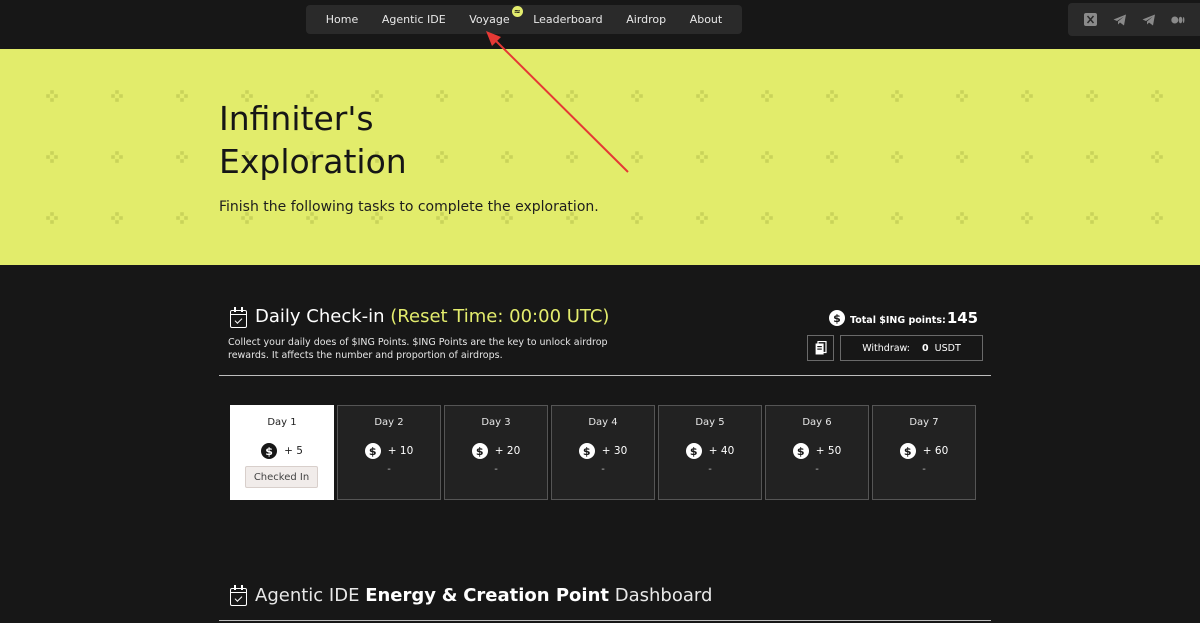 The height and width of the screenshot is (623, 1200). I want to click on day-reward: $ + 20, so click(496, 451).